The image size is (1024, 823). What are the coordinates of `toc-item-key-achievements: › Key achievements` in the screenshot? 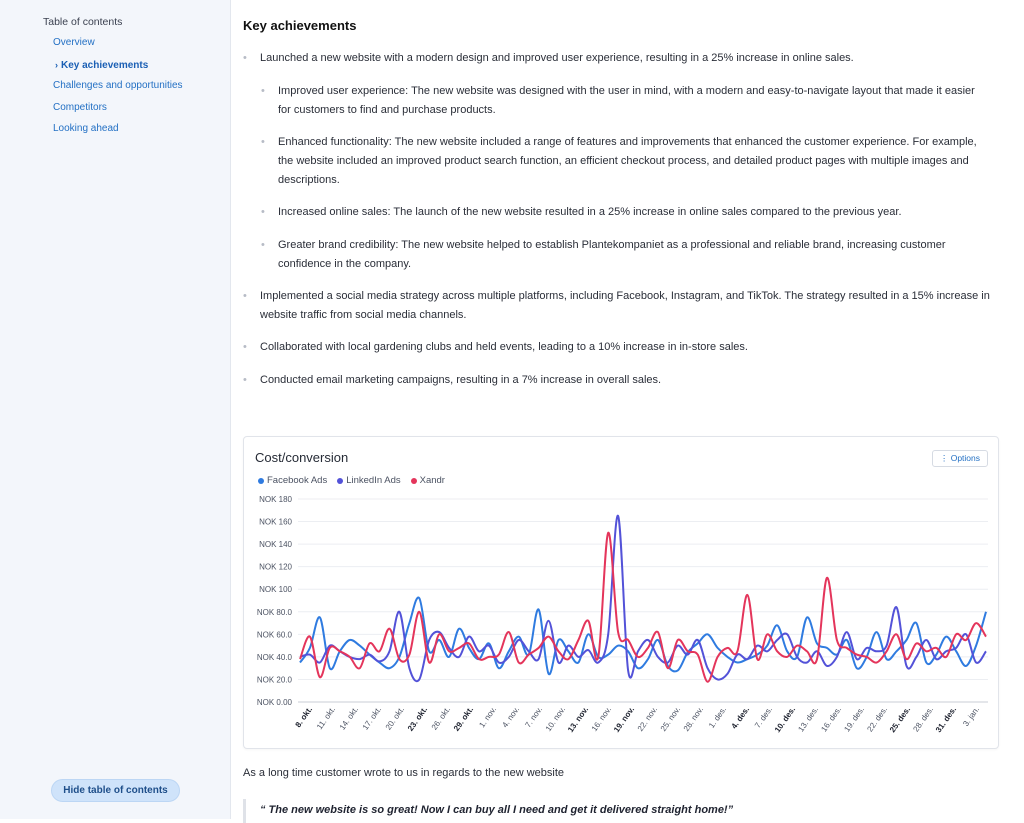 It's located at (119, 70).